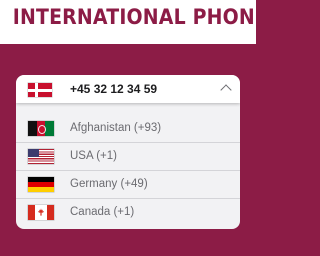  What do you see at coordinates (226, 90) in the screenshot?
I see `chevron-up-icon` at bounding box center [226, 90].